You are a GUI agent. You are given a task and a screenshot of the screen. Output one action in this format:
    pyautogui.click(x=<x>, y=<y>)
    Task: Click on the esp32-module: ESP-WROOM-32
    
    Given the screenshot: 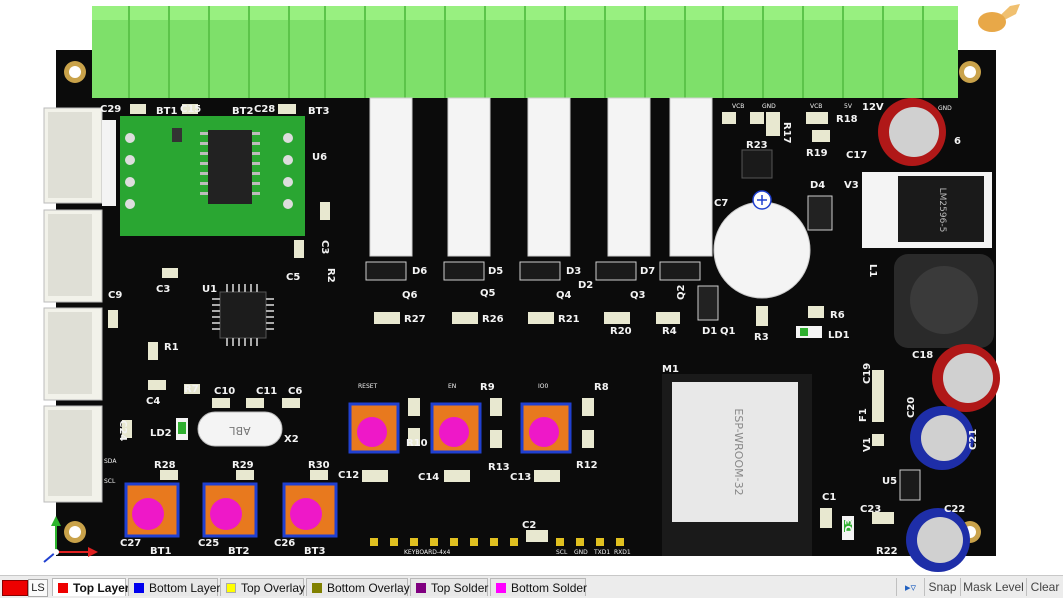 What is the action you would take?
    pyautogui.click(x=737, y=465)
    